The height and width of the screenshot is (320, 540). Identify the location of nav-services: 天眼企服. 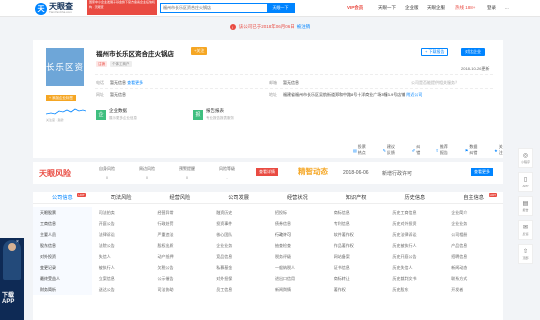
(436, 8).